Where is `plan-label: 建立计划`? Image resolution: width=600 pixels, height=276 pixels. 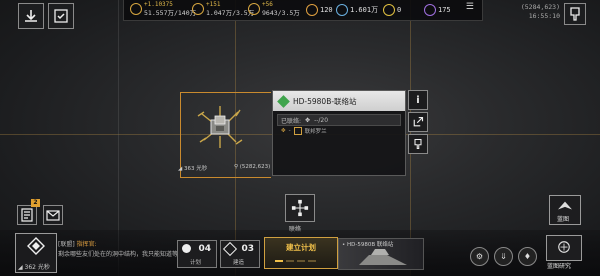 plan-label: 建立计划 is located at coordinates (301, 247).